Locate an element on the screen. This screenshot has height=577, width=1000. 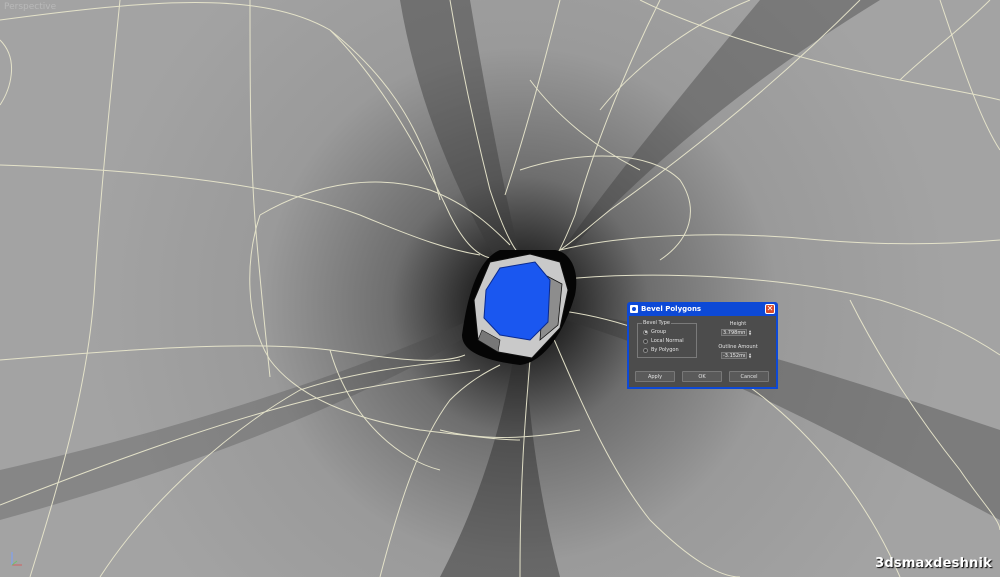
height-input is located at coordinates (734, 332).